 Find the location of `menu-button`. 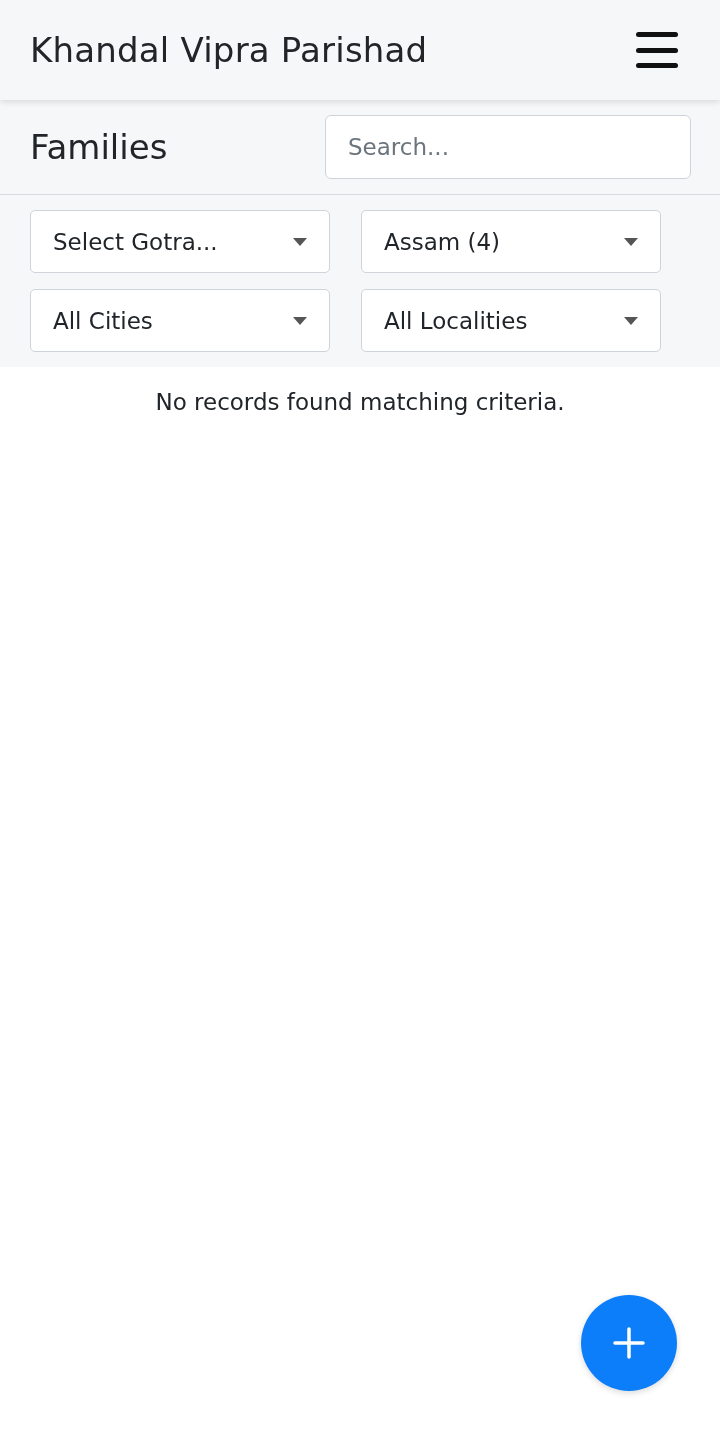

menu-button is located at coordinates (657, 50).